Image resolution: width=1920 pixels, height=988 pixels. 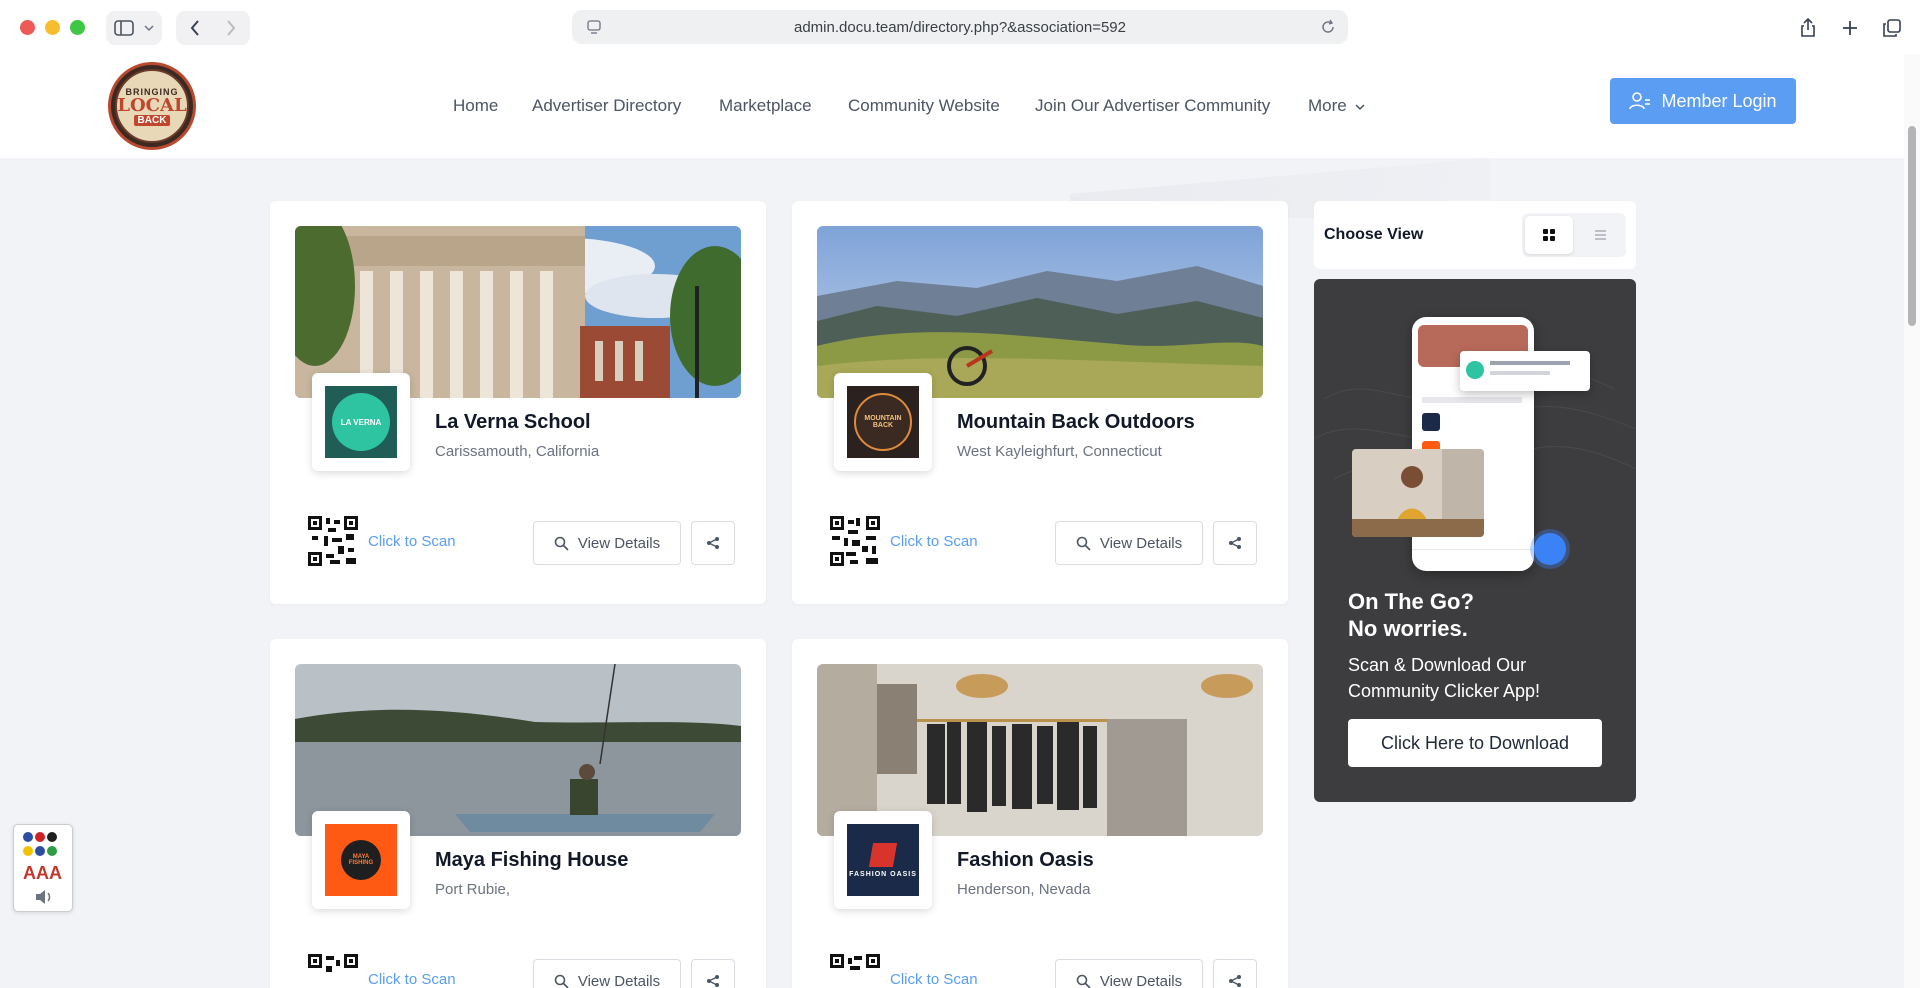 What do you see at coordinates (1574, 235) in the screenshot?
I see `view-toggle` at bounding box center [1574, 235].